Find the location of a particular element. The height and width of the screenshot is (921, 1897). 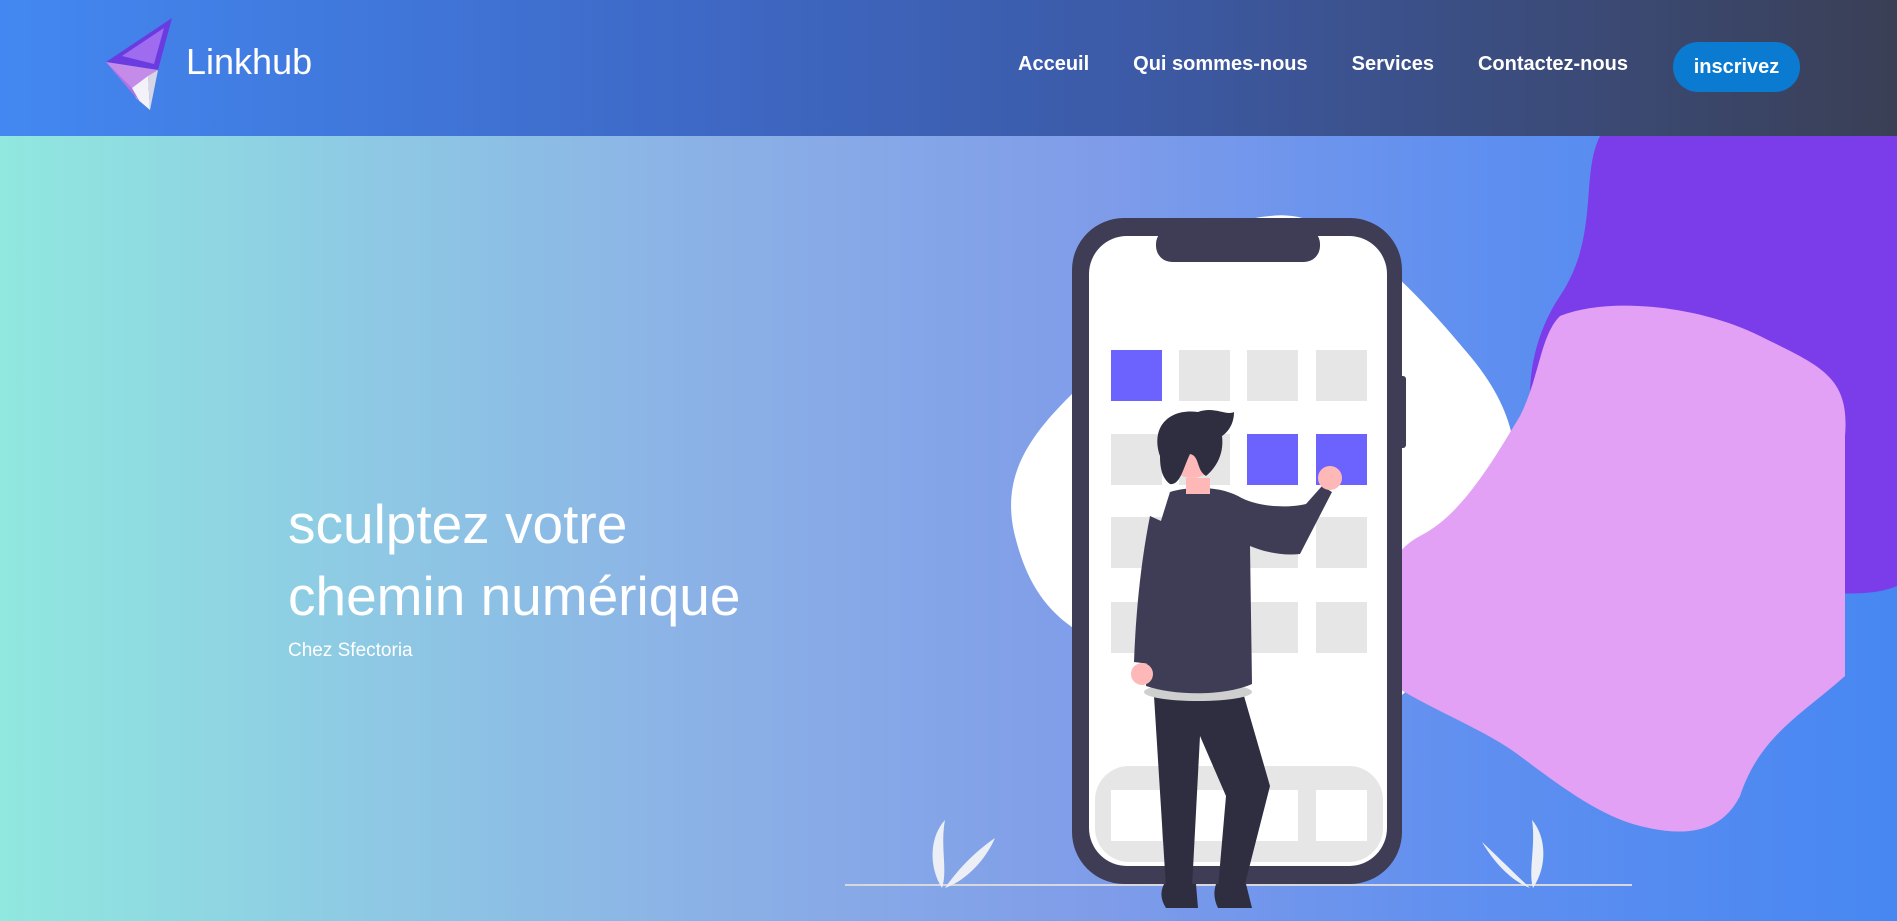

phone-side-button is located at coordinates (1402, 412).